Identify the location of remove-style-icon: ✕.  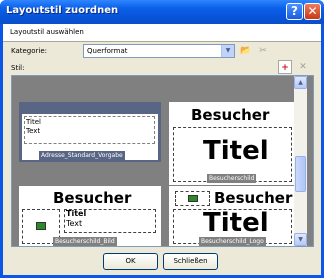
(303, 67).